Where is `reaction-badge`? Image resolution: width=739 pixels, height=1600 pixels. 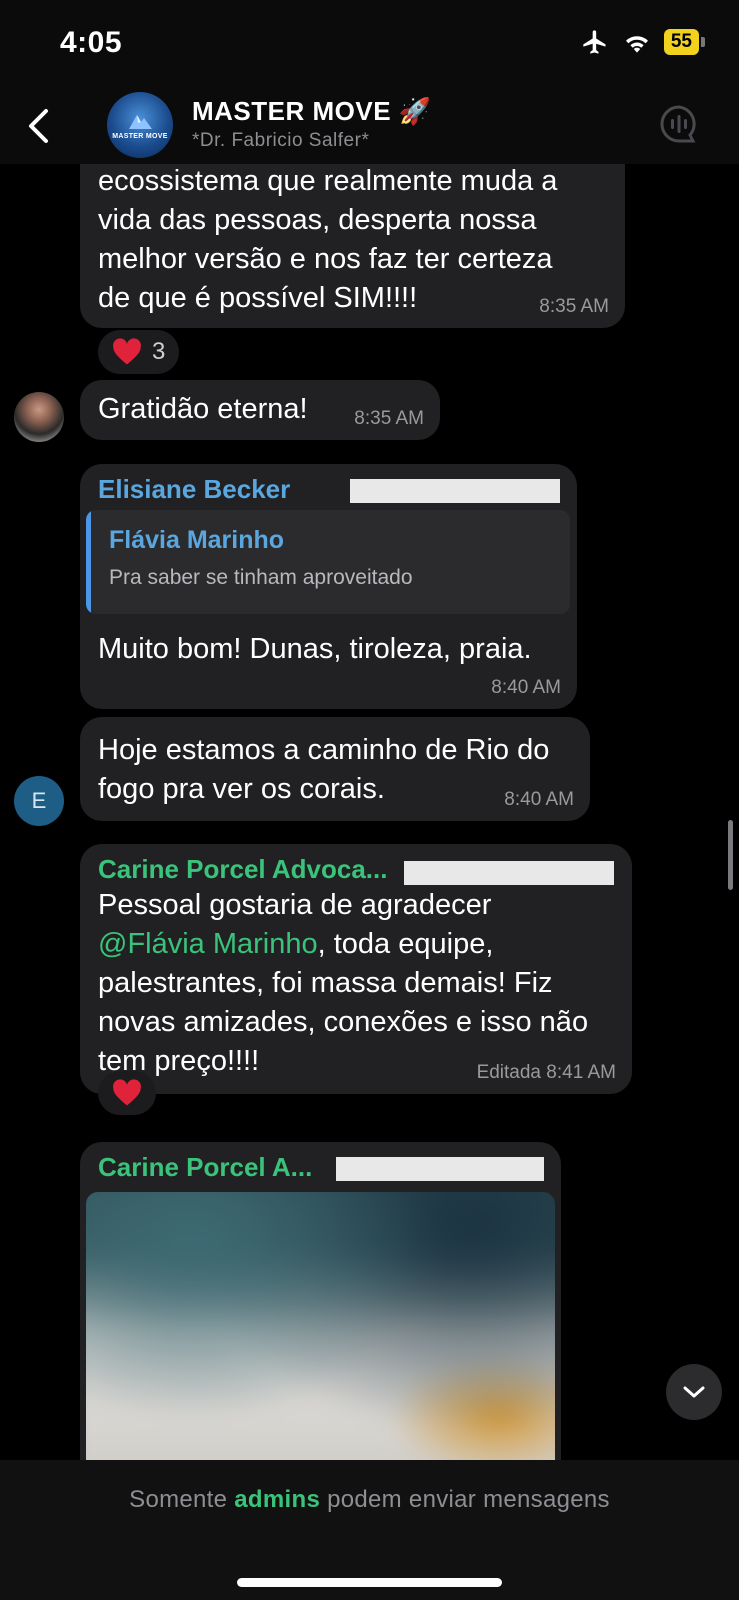 reaction-badge is located at coordinates (127, 1093).